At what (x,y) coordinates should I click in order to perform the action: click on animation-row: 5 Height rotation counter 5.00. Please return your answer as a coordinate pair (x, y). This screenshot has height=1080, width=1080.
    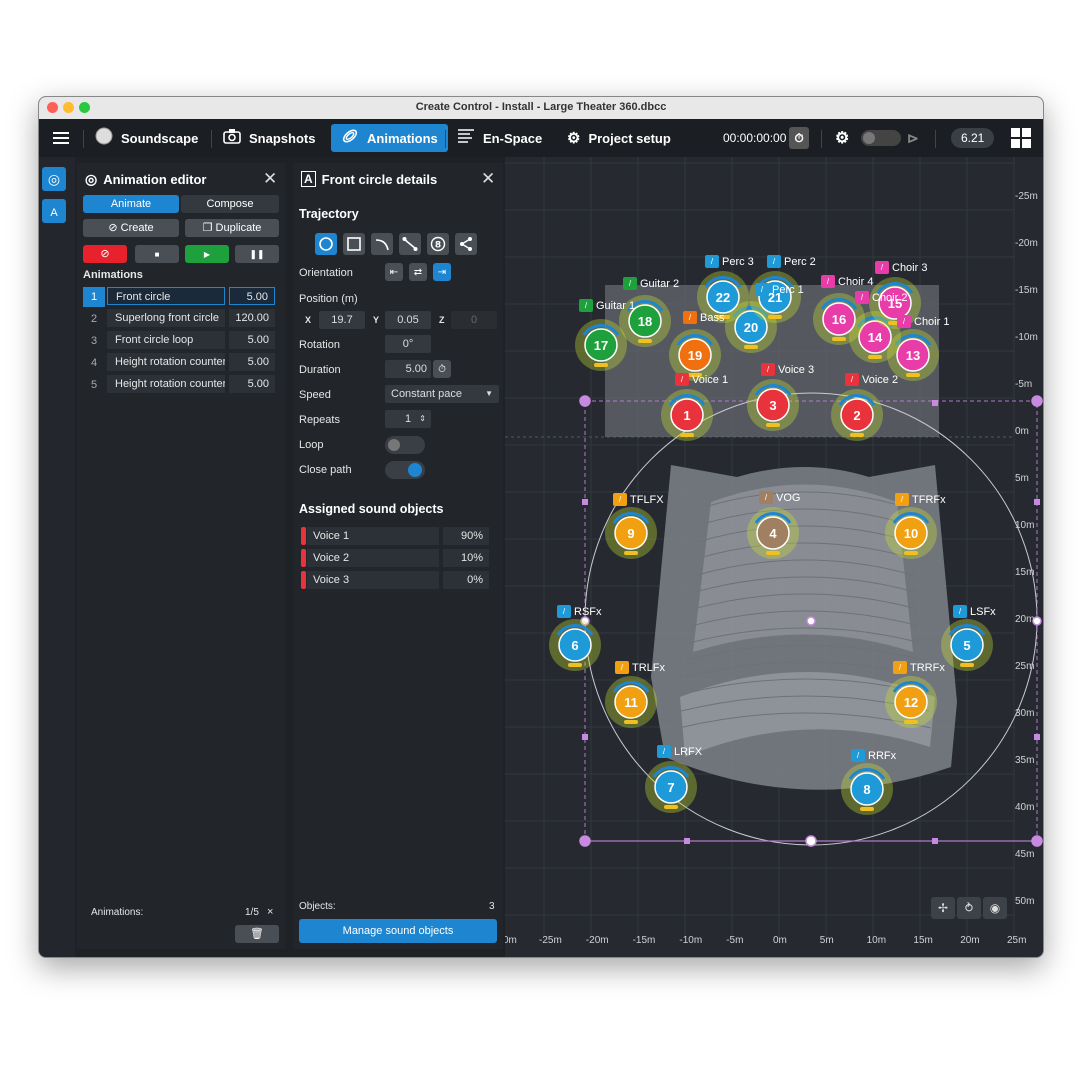
    Looking at the image, I should click on (182, 385).